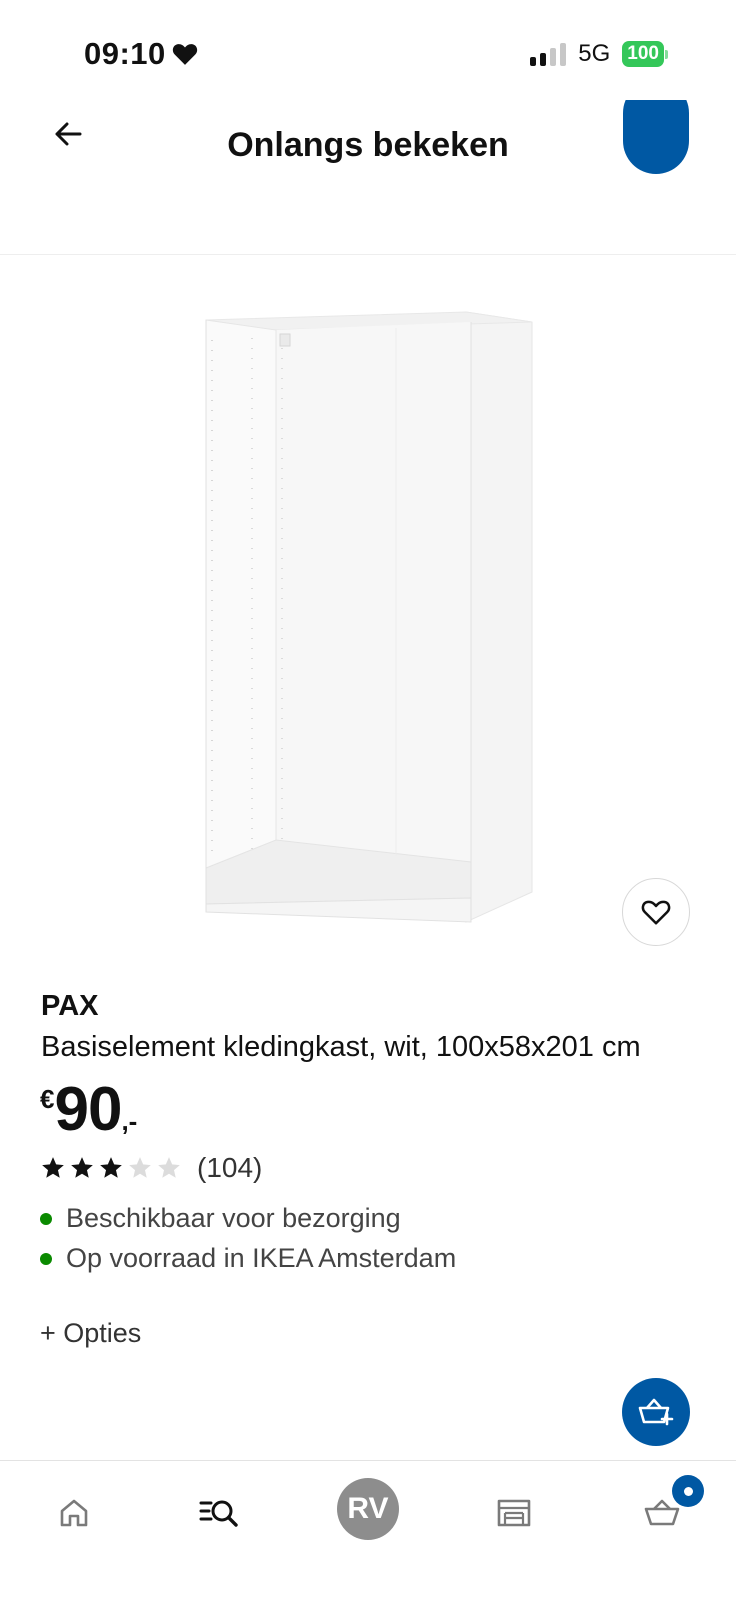 The height and width of the screenshot is (1600, 736). I want to click on home-icon, so click(74, 1513).